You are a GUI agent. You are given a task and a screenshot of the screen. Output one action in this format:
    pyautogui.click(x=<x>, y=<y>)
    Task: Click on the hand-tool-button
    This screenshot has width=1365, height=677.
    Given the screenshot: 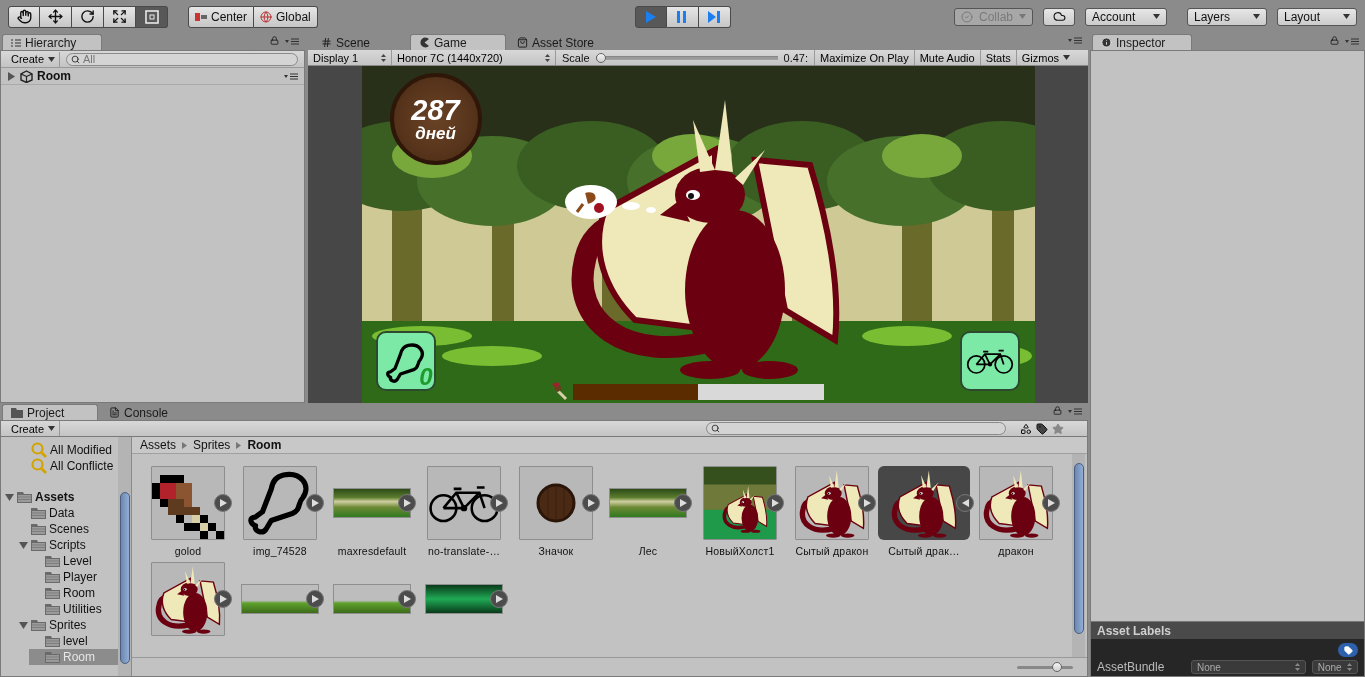 What is the action you would take?
    pyautogui.click(x=24, y=16)
    